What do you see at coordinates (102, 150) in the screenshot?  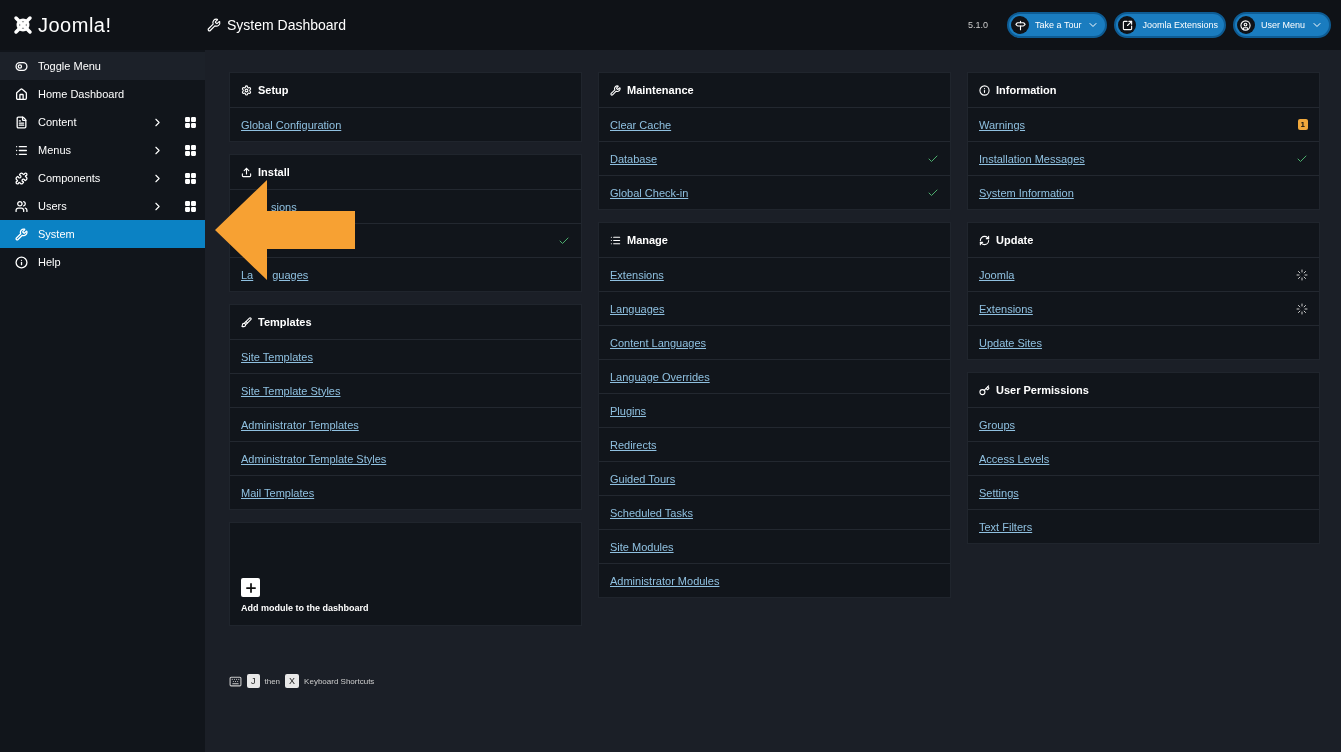 I see `sidebar-item: Menus` at bounding box center [102, 150].